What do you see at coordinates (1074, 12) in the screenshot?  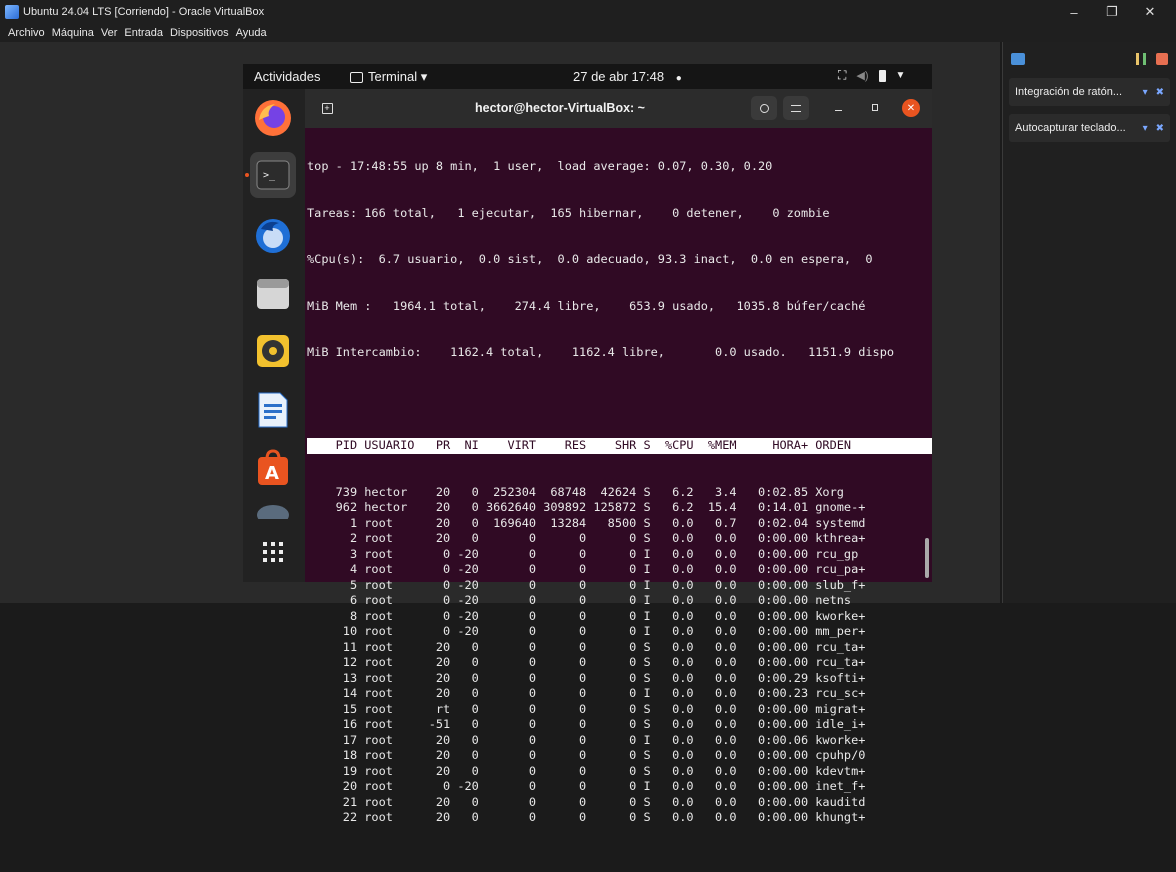 I see `minimize-button: –` at bounding box center [1074, 12].